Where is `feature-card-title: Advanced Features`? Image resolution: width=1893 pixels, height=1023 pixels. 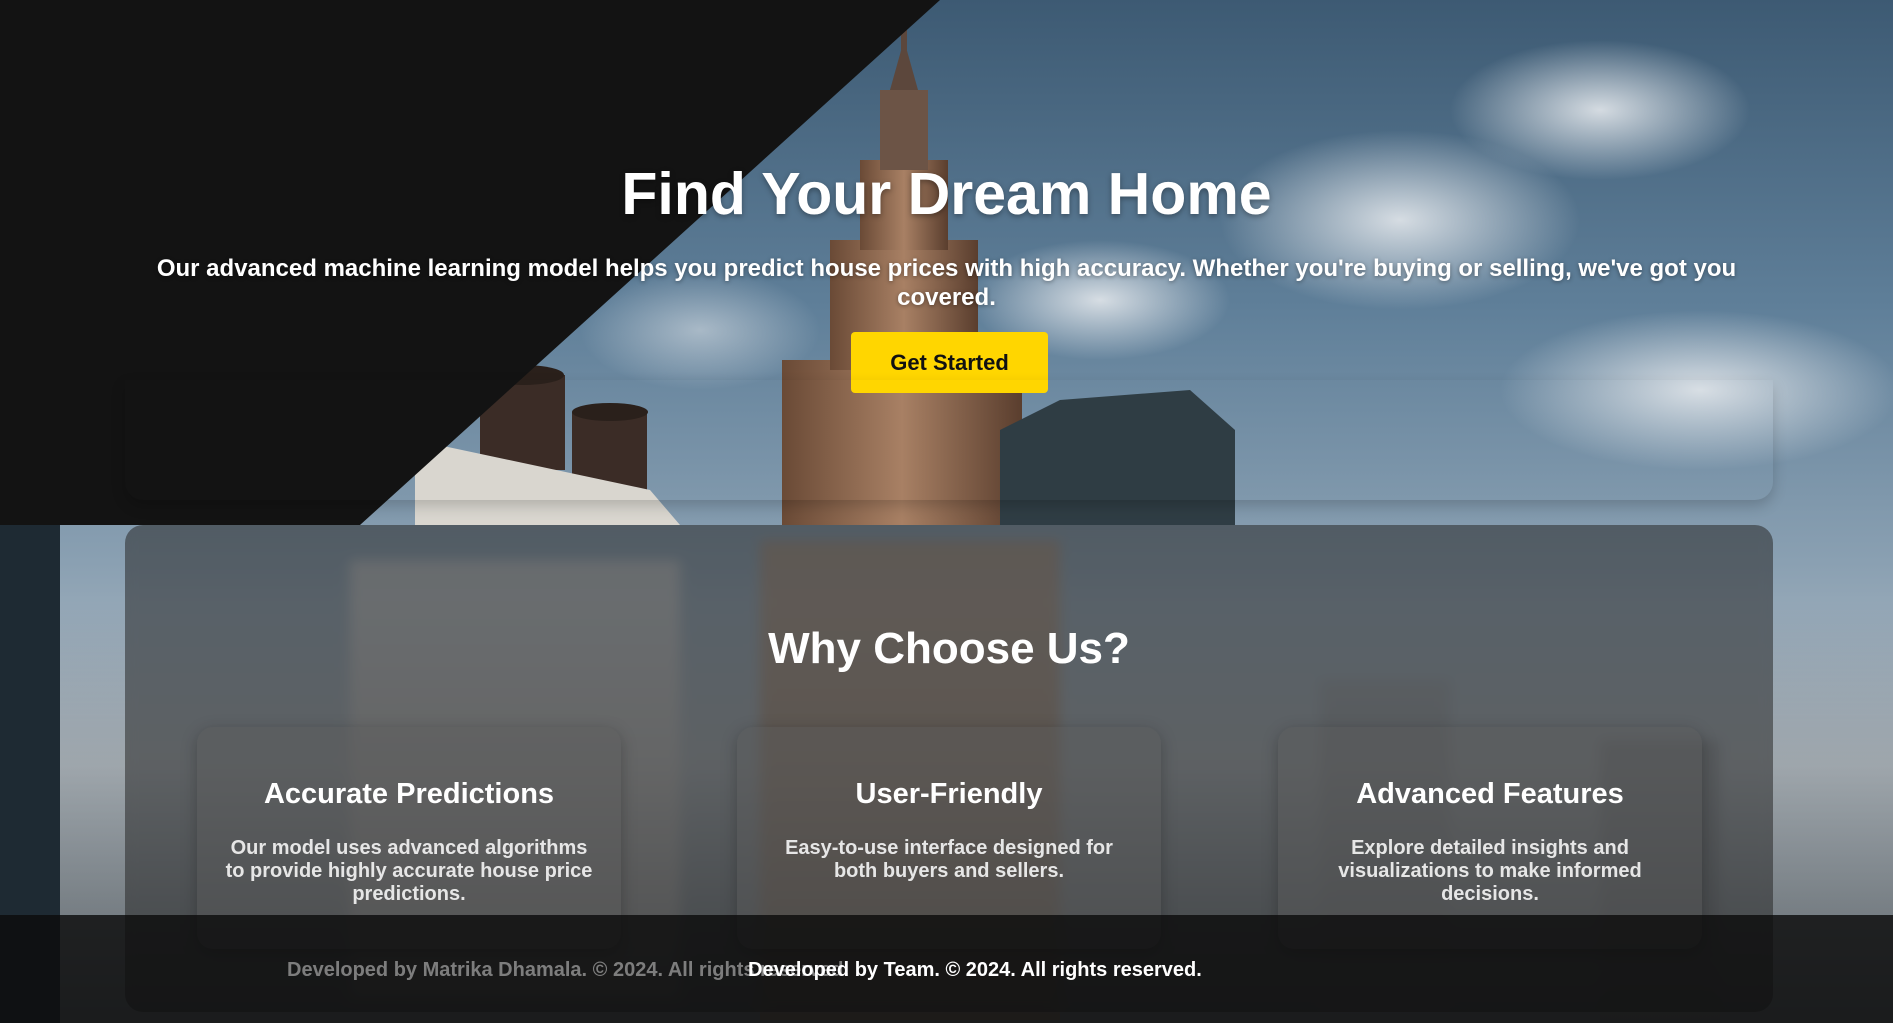
feature-card-title: Advanced Features is located at coordinates (1490, 794).